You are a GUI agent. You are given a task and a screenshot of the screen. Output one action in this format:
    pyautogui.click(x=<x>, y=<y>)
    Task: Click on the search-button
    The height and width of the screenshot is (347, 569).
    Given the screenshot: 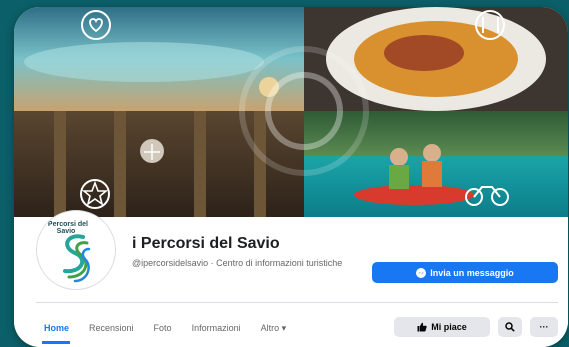 What is the action you would take?
    pyautogui.click(x=510, y=327)
    